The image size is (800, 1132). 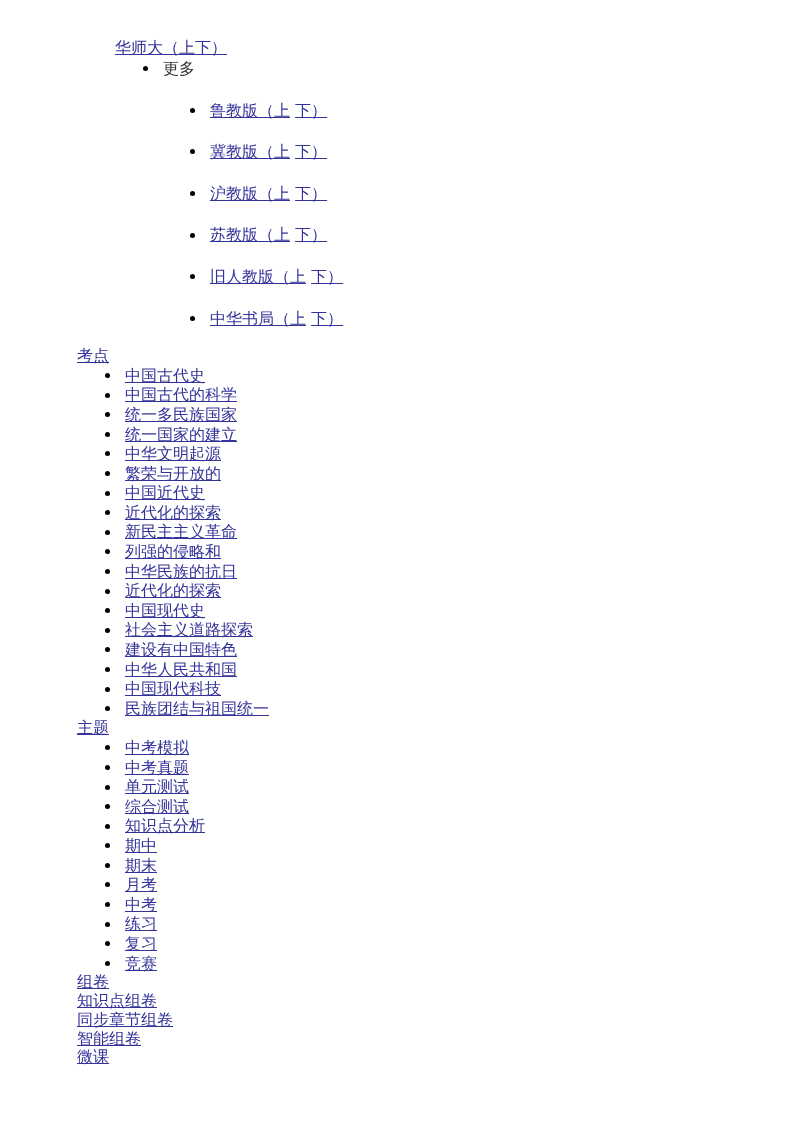 What do you see at coordinates (141, 943) in the screenshot?
I see `topic-link: 复习` at bounding box center [141, 943].